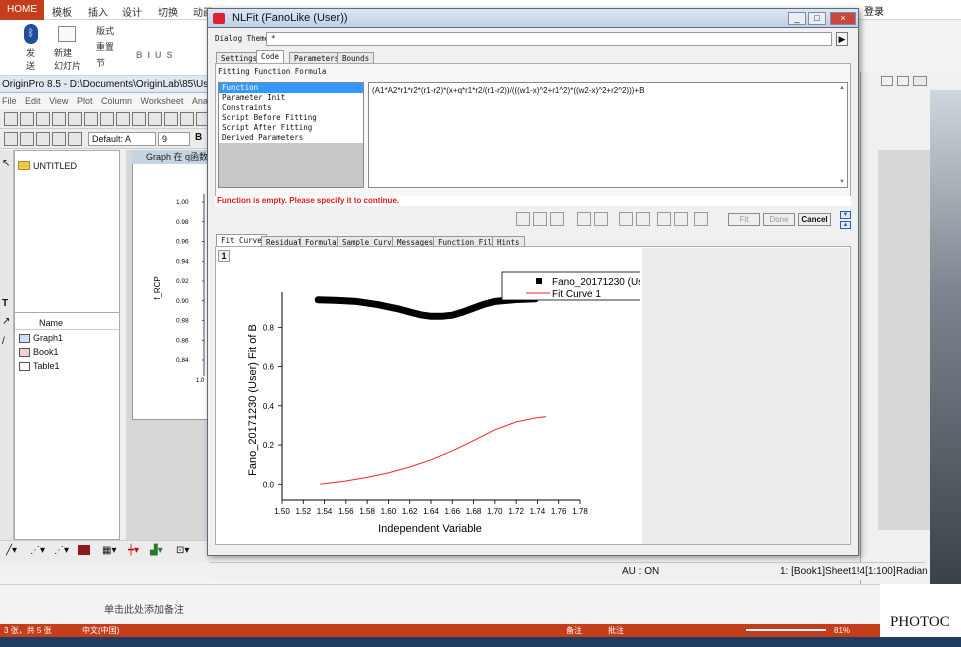  I want to click on section-button: 节, so click(100, 62).